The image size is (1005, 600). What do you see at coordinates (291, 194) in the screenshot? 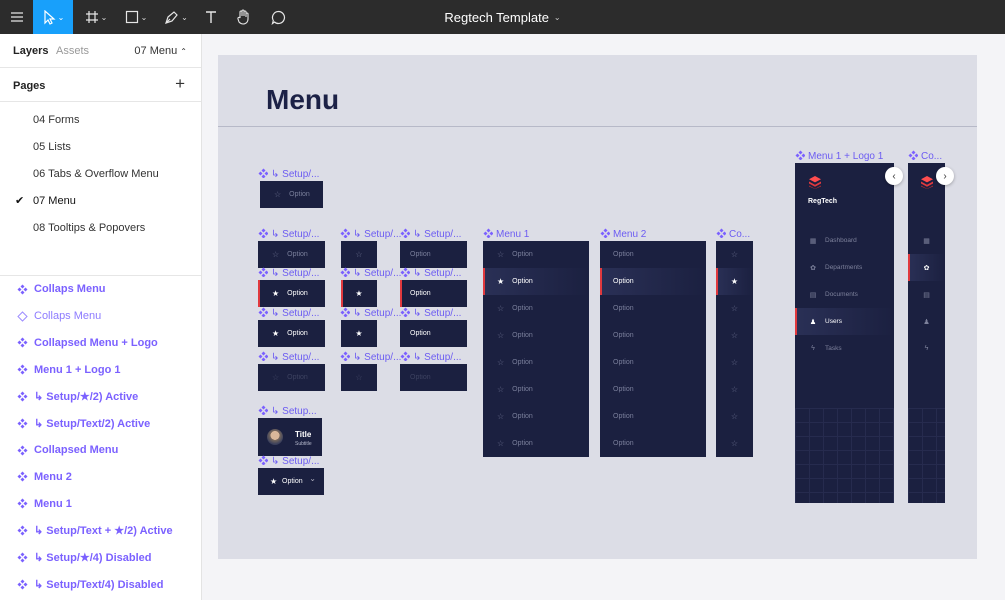
I see `option-text-star-default: ☆ Option` at bounding box center [291, 194].